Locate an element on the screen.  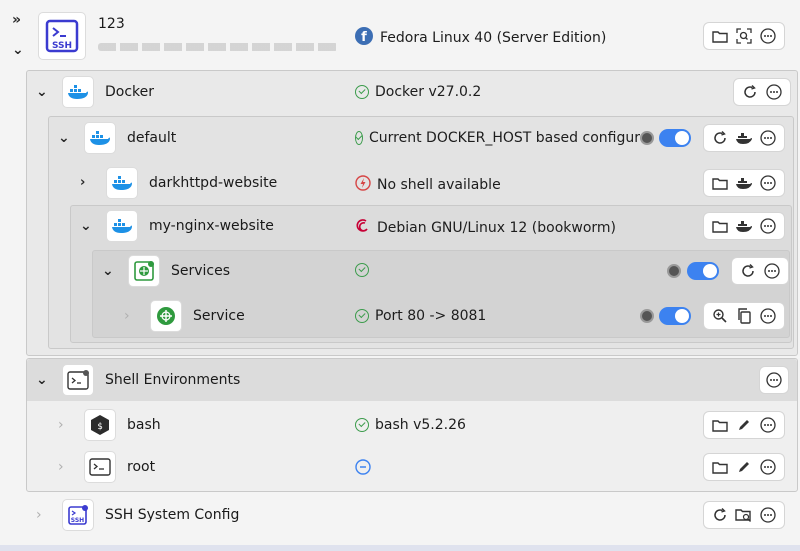
root-status is located at coordinates (363, 469).